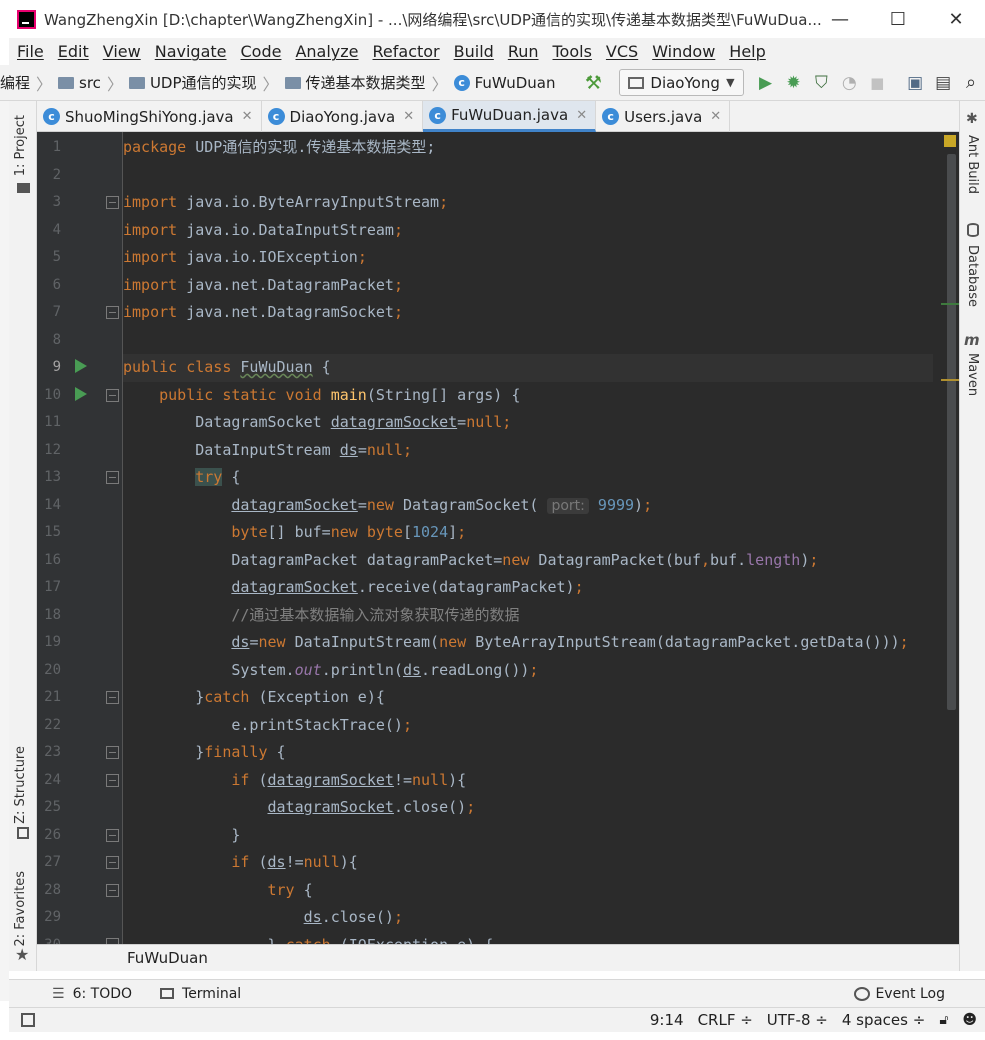 The width and height of the screenshot is (985, 1040). What do you see at coordinates (261, 51) in the screenshot?
I see `menu-code: Code` at bounding box center [261, 51].